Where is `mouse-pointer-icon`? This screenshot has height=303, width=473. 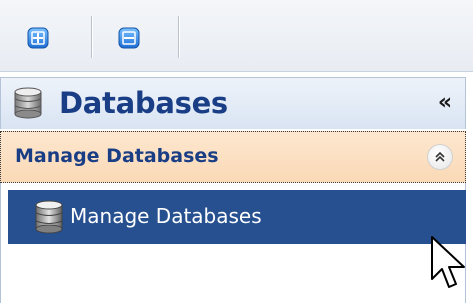
mouse-pointer-icon is located at coordinates (448, 262).